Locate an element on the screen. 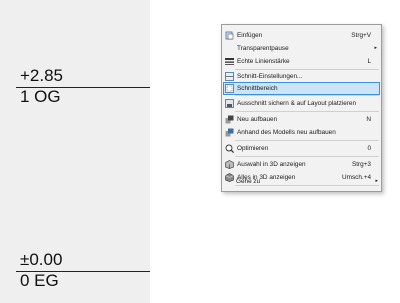 Image resolution: width=400 pixels, height=303 pixels. menu-item-neu-aufbauen: Neu aufbauen N is located at coordinates (301, 119).